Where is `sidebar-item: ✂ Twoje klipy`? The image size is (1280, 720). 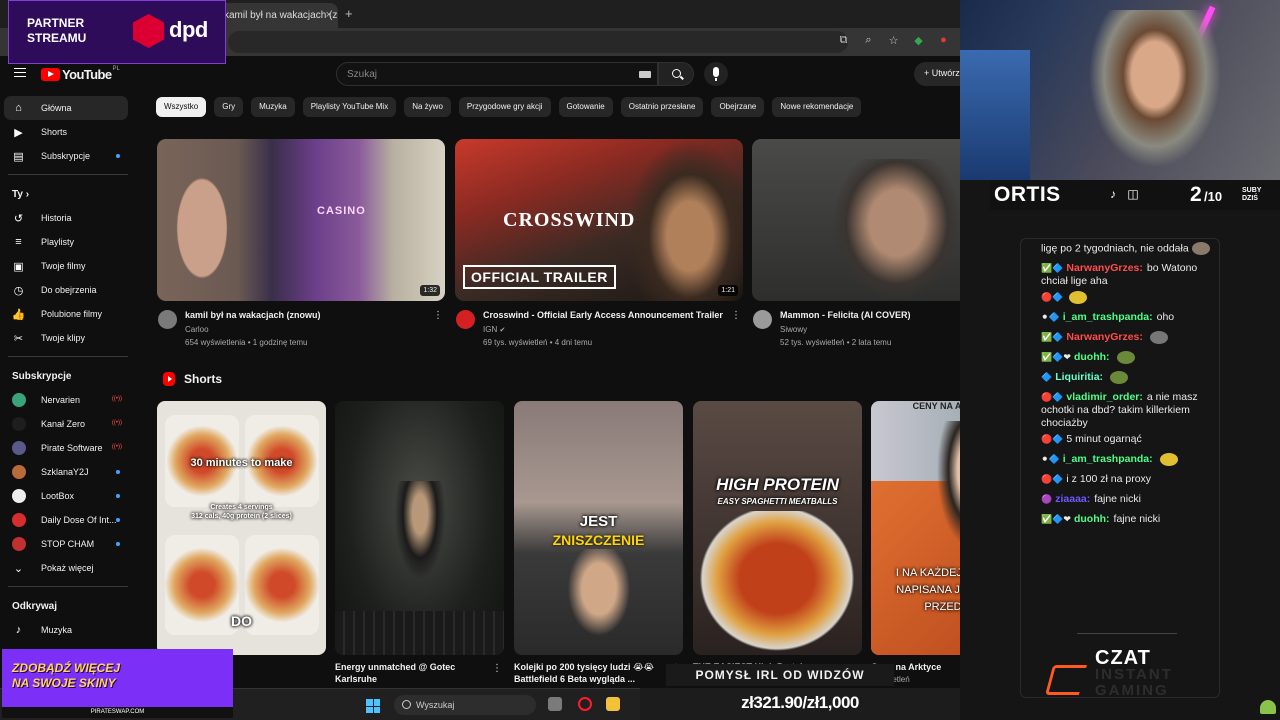 sidebar-item: ✂ Twoje klipy is located at coordinates (66, 338).